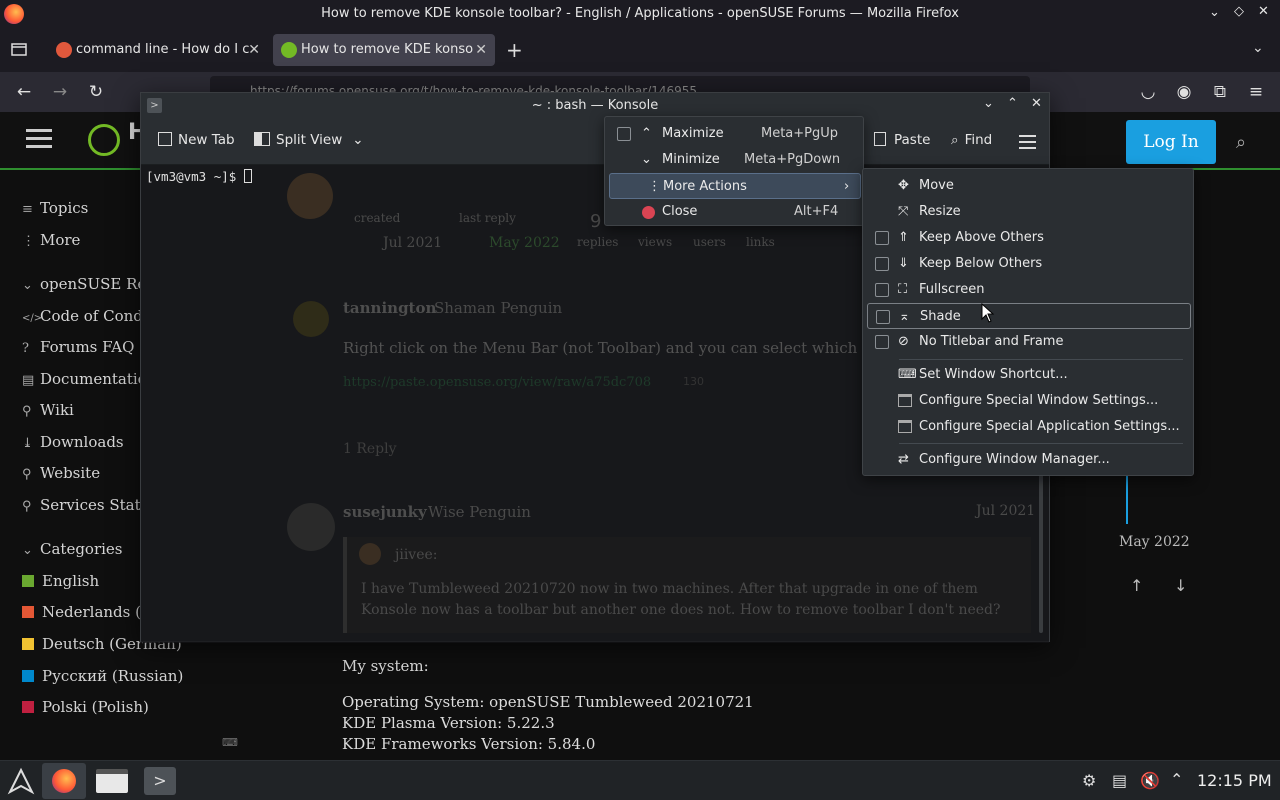 Image resolution: width=1280 pixels, height=800 pixels. What do you see at coordinates (195, 176) in the screenshot?
I see `prompt-text: [vm3@vm3 ~]$` at bounding box center [195, 176].